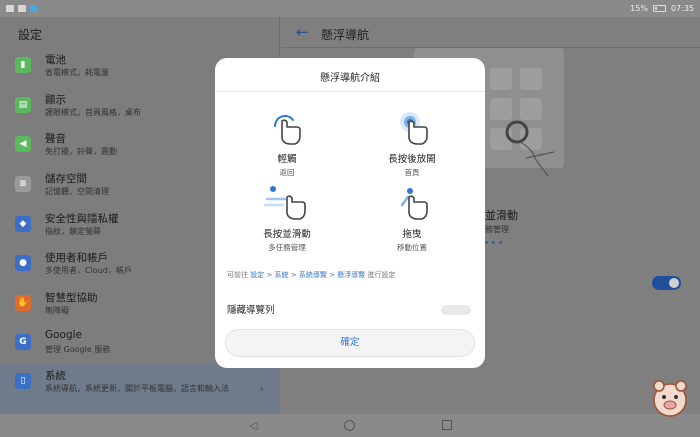  What do you see at coordinates (64, 335) in the screenshot?
I see `settings-item-title: Google` at bounding box center [64, 335].